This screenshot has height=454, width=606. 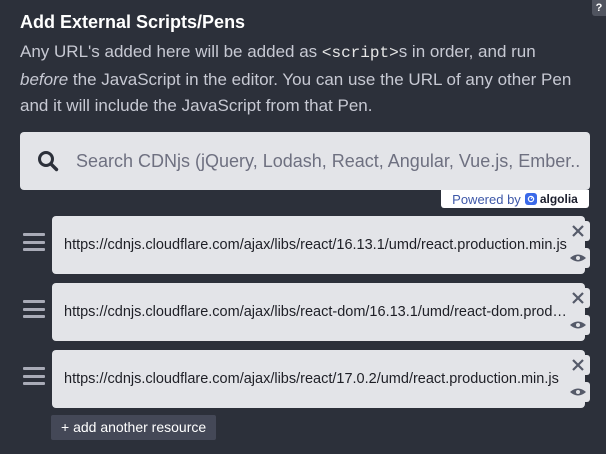 What do you see at coordinates (44, 79) in the screenshot?
I see `description-emphasis: before` at bounding box center [44, 79].